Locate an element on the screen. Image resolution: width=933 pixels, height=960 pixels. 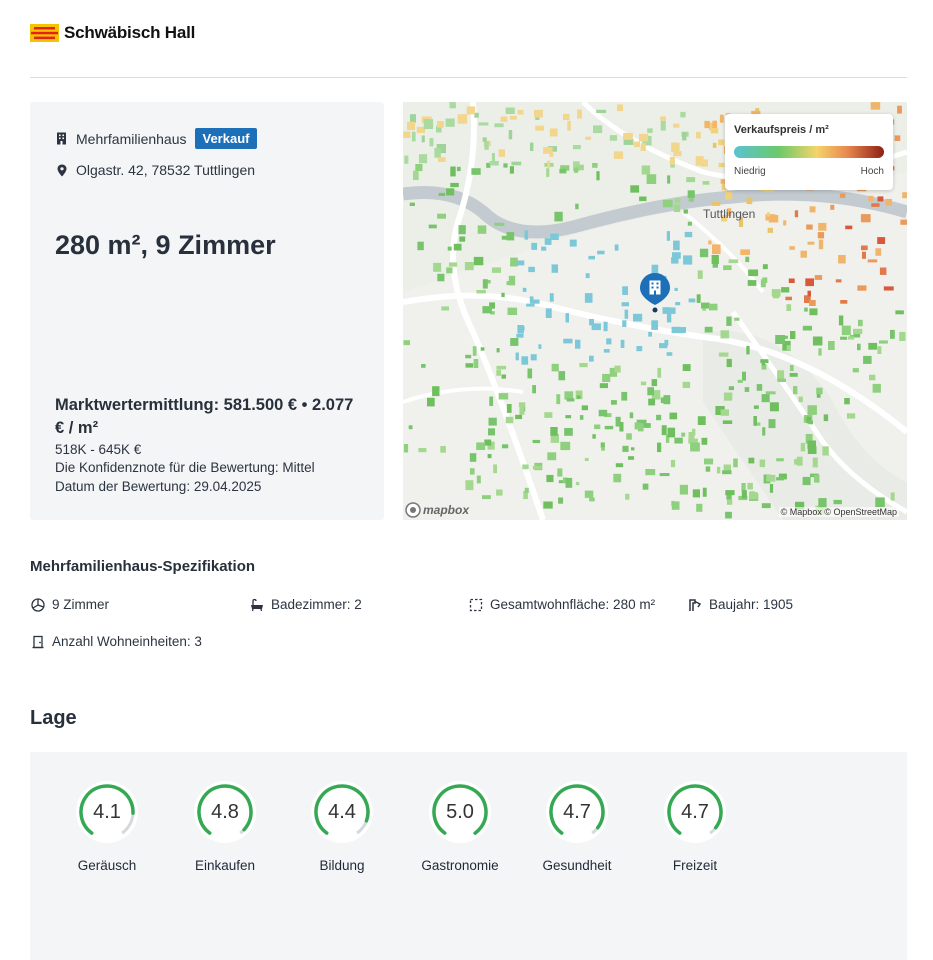
location-pin-icon is located at coordinates (61, 170).